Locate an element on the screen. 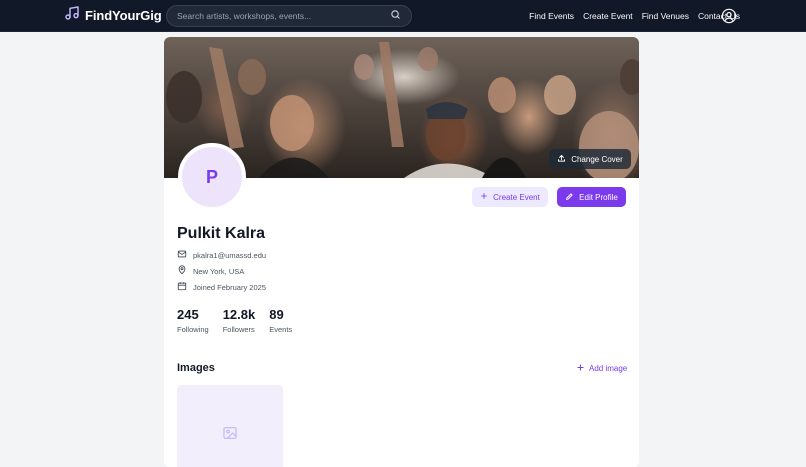 This screenshot has height=467, width=806. brand-name: FindYourGig is located at coordinates (123, 15).